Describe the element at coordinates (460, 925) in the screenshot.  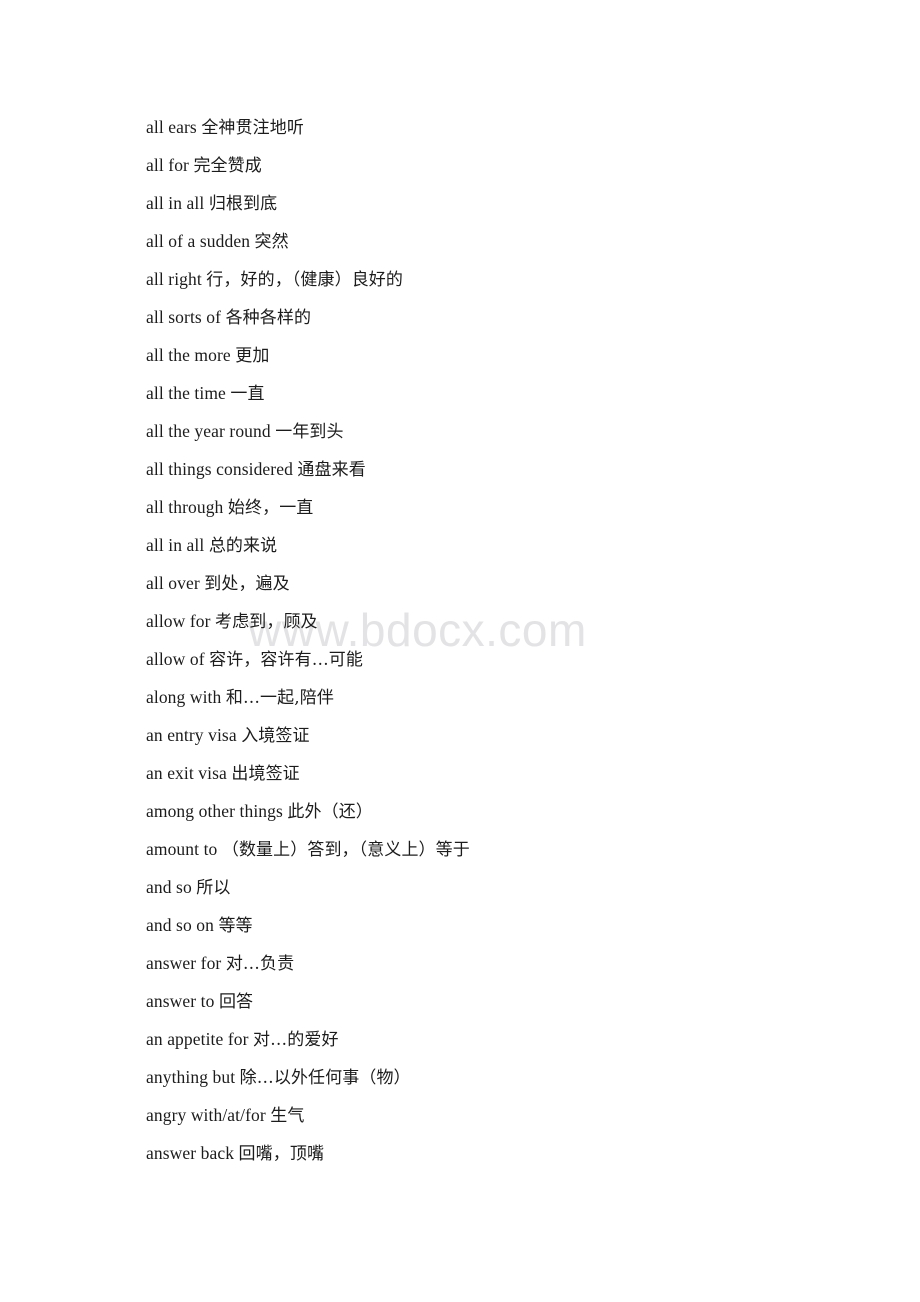
I see `vocabulary-entry: and so on 等等` at that location.